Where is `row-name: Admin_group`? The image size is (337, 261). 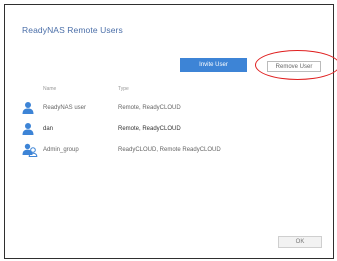
row-name: Admin_group is located at coordinates (61, 150).